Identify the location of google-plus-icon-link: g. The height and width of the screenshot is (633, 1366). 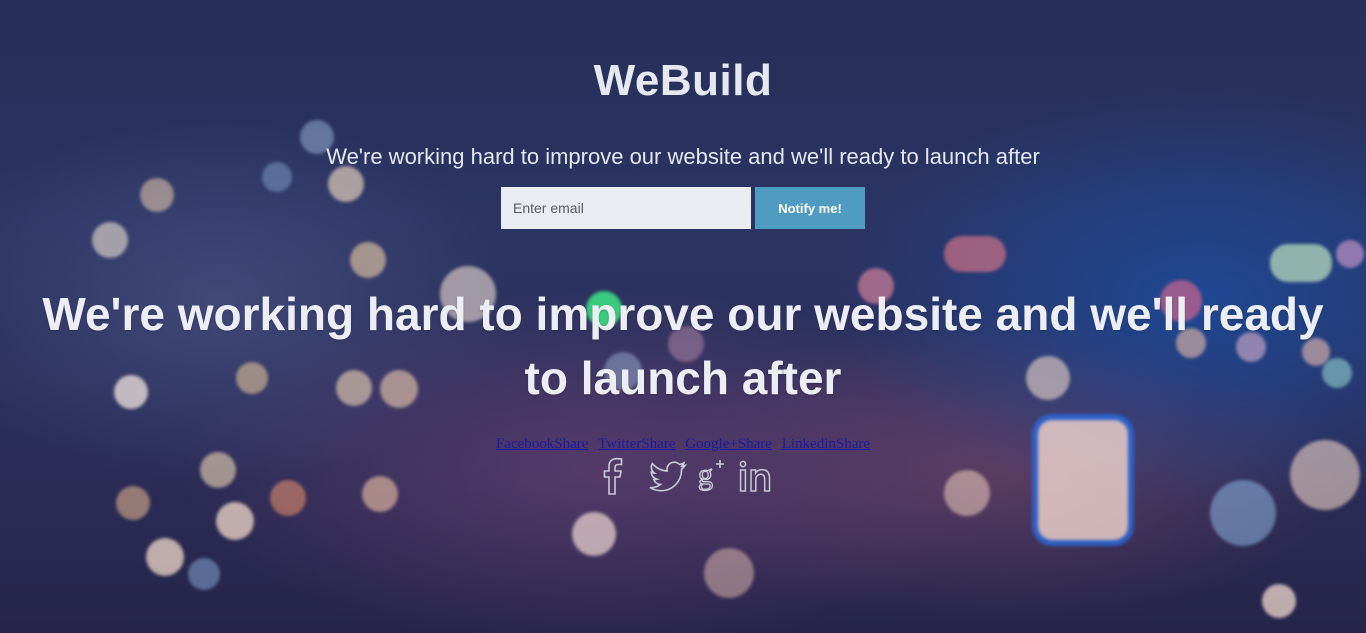
(713, 476).